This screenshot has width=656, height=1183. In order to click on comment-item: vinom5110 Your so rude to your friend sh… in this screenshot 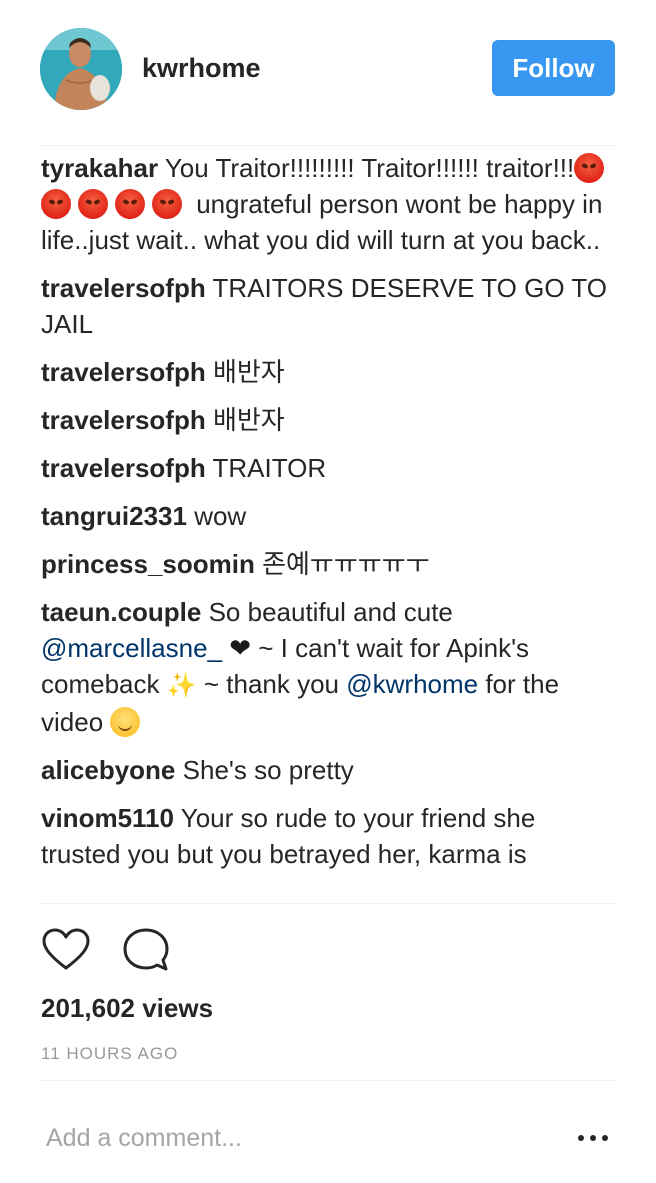, I will do `click(328, 836)`.